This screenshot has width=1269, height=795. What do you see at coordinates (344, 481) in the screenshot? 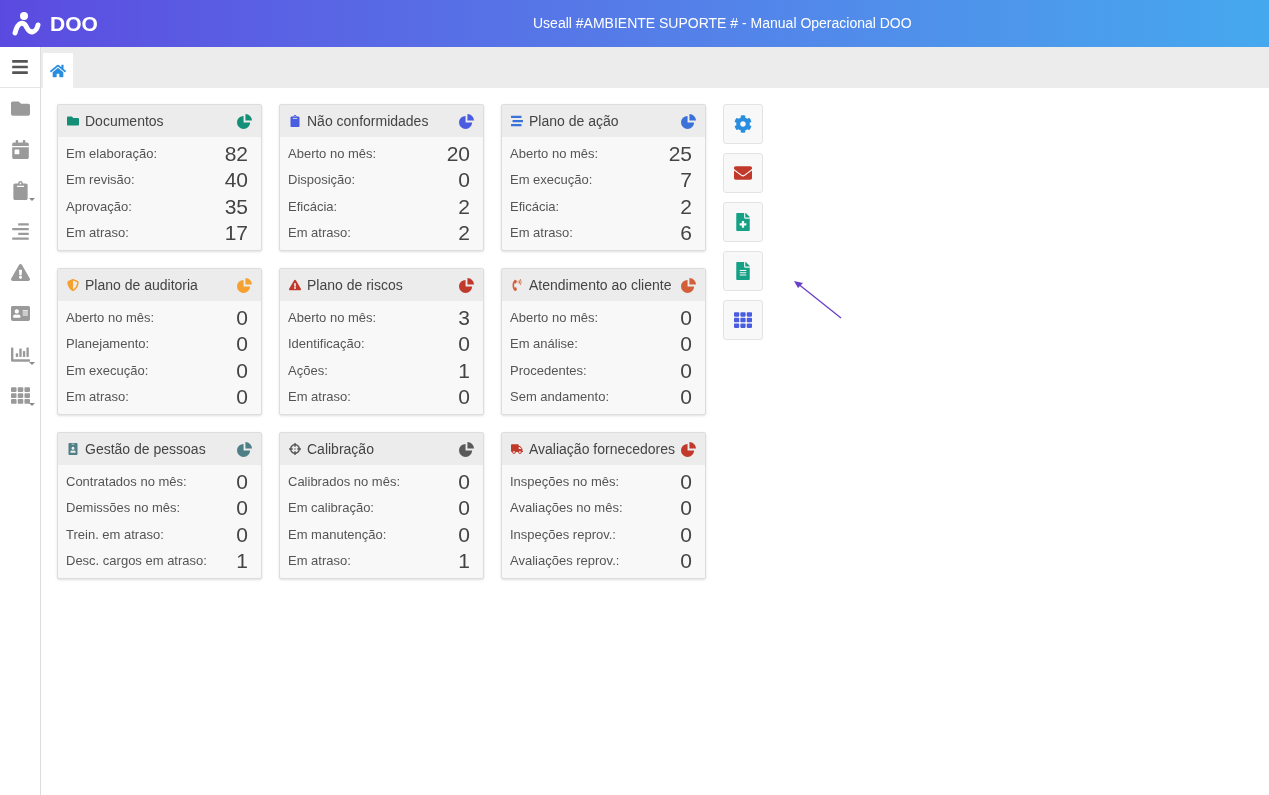
I see `metric-label: Calibrados no mês:` at bounding box center [344, 481].